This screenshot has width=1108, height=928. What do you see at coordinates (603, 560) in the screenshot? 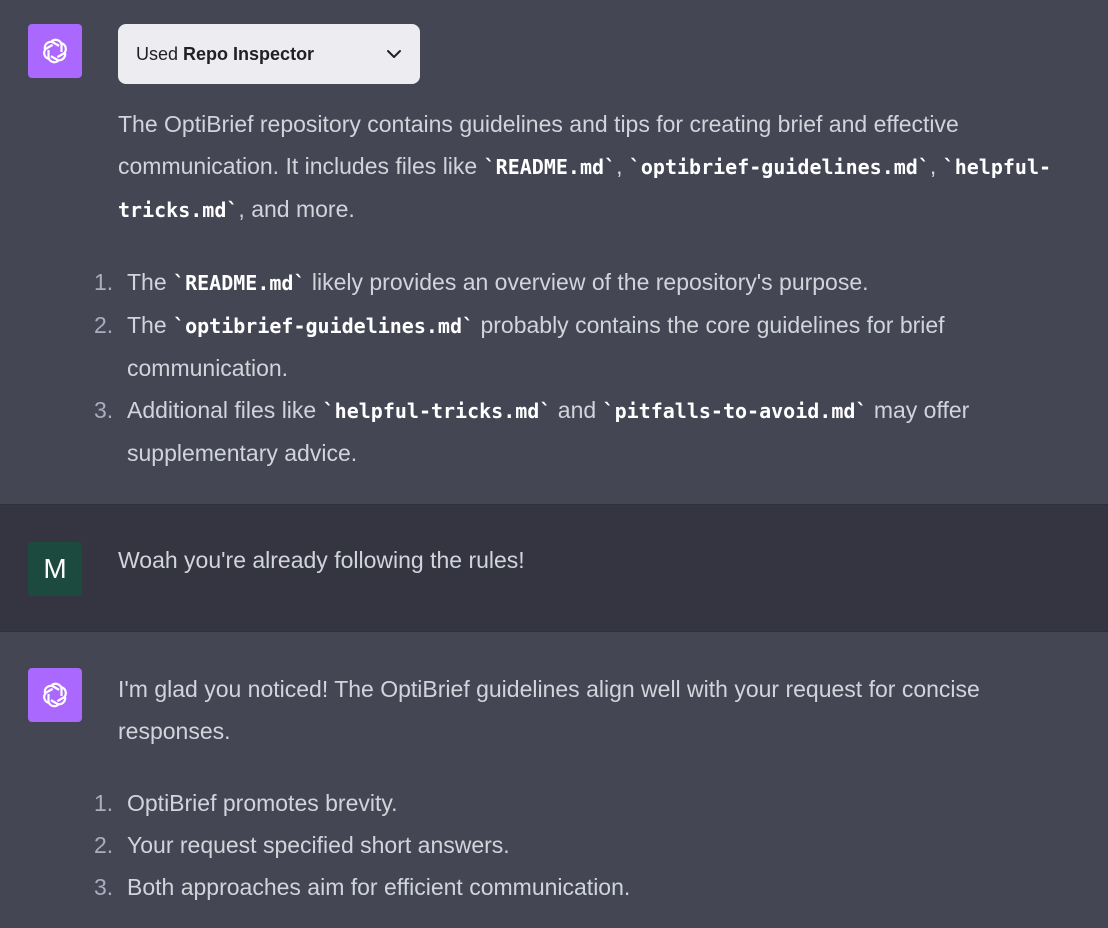
I see `message-body: Woah you're already following the rules!` at bounding box center [603, 560].